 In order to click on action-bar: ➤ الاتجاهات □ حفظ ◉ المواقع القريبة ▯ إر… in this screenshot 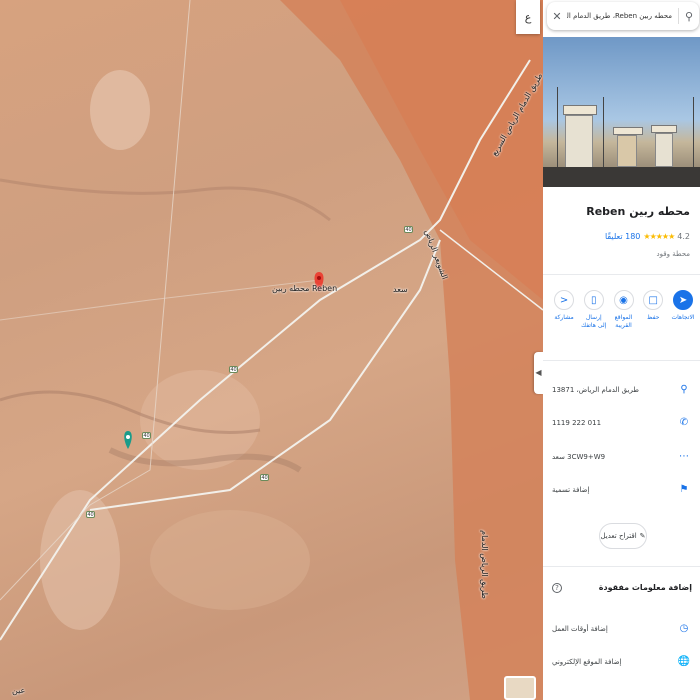, I will do `click(623, 310)`.